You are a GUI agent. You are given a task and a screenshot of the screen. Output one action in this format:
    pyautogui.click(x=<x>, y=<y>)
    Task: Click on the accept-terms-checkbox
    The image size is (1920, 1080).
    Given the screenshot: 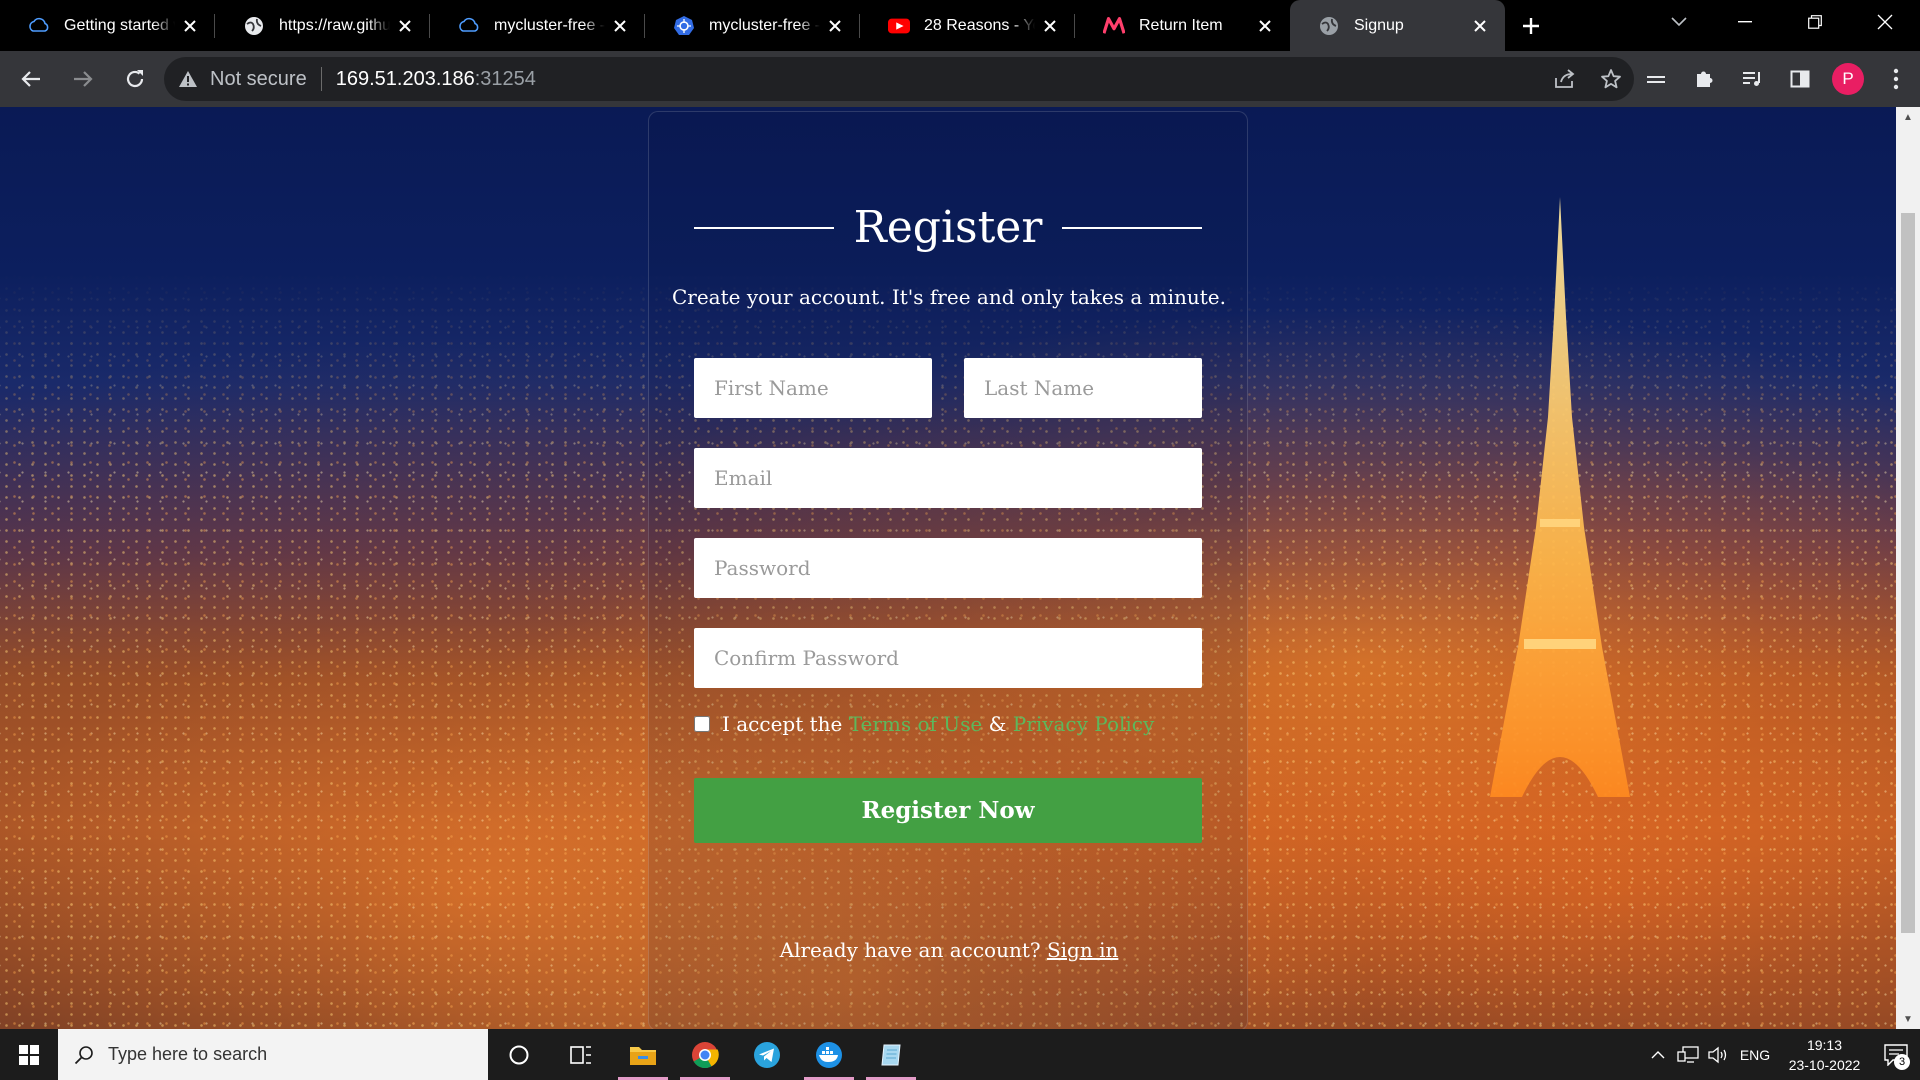 What is the action you would take?
    pyautogui.click(x=702, y=724)
    